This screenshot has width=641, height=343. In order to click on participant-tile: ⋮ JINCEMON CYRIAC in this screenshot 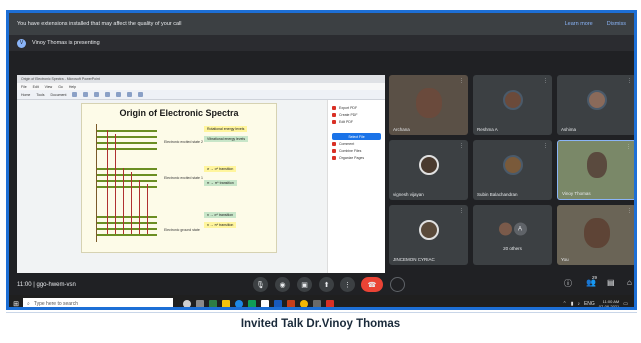, I will do `click(428, 235)`.